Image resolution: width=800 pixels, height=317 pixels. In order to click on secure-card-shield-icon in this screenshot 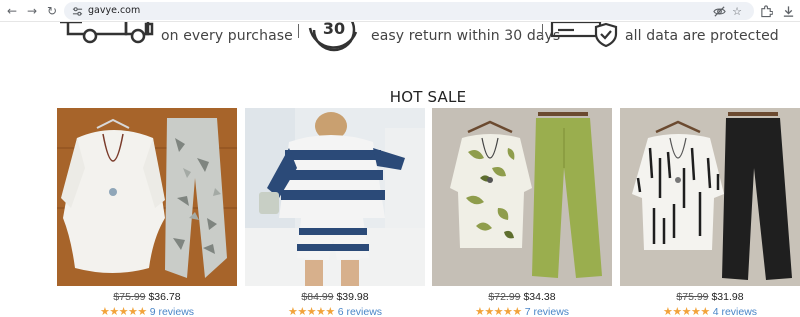, I will do `click(585, 36)`.